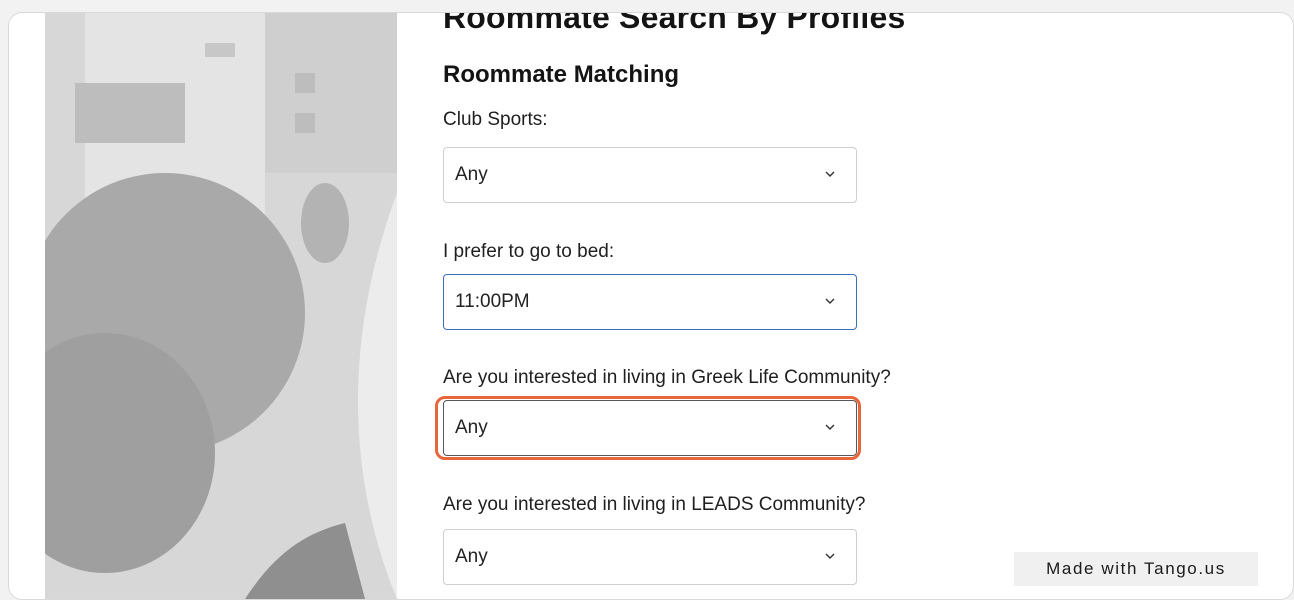  What do you see at coordinates (529, 251) in the screenshot?
I see `bedtime-label: I prefer to go to bed:` at bounding box center [529, 251].